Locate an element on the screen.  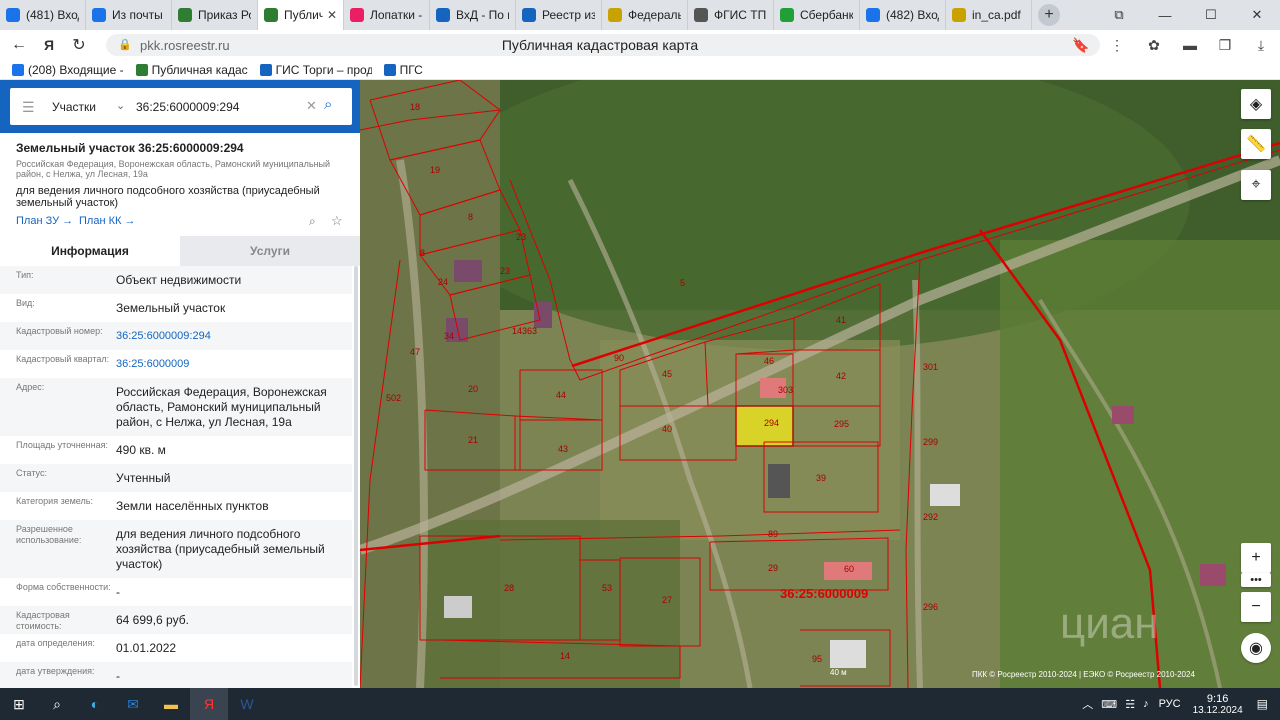
yandex-icon: Я is located at coordinates (49, 45).